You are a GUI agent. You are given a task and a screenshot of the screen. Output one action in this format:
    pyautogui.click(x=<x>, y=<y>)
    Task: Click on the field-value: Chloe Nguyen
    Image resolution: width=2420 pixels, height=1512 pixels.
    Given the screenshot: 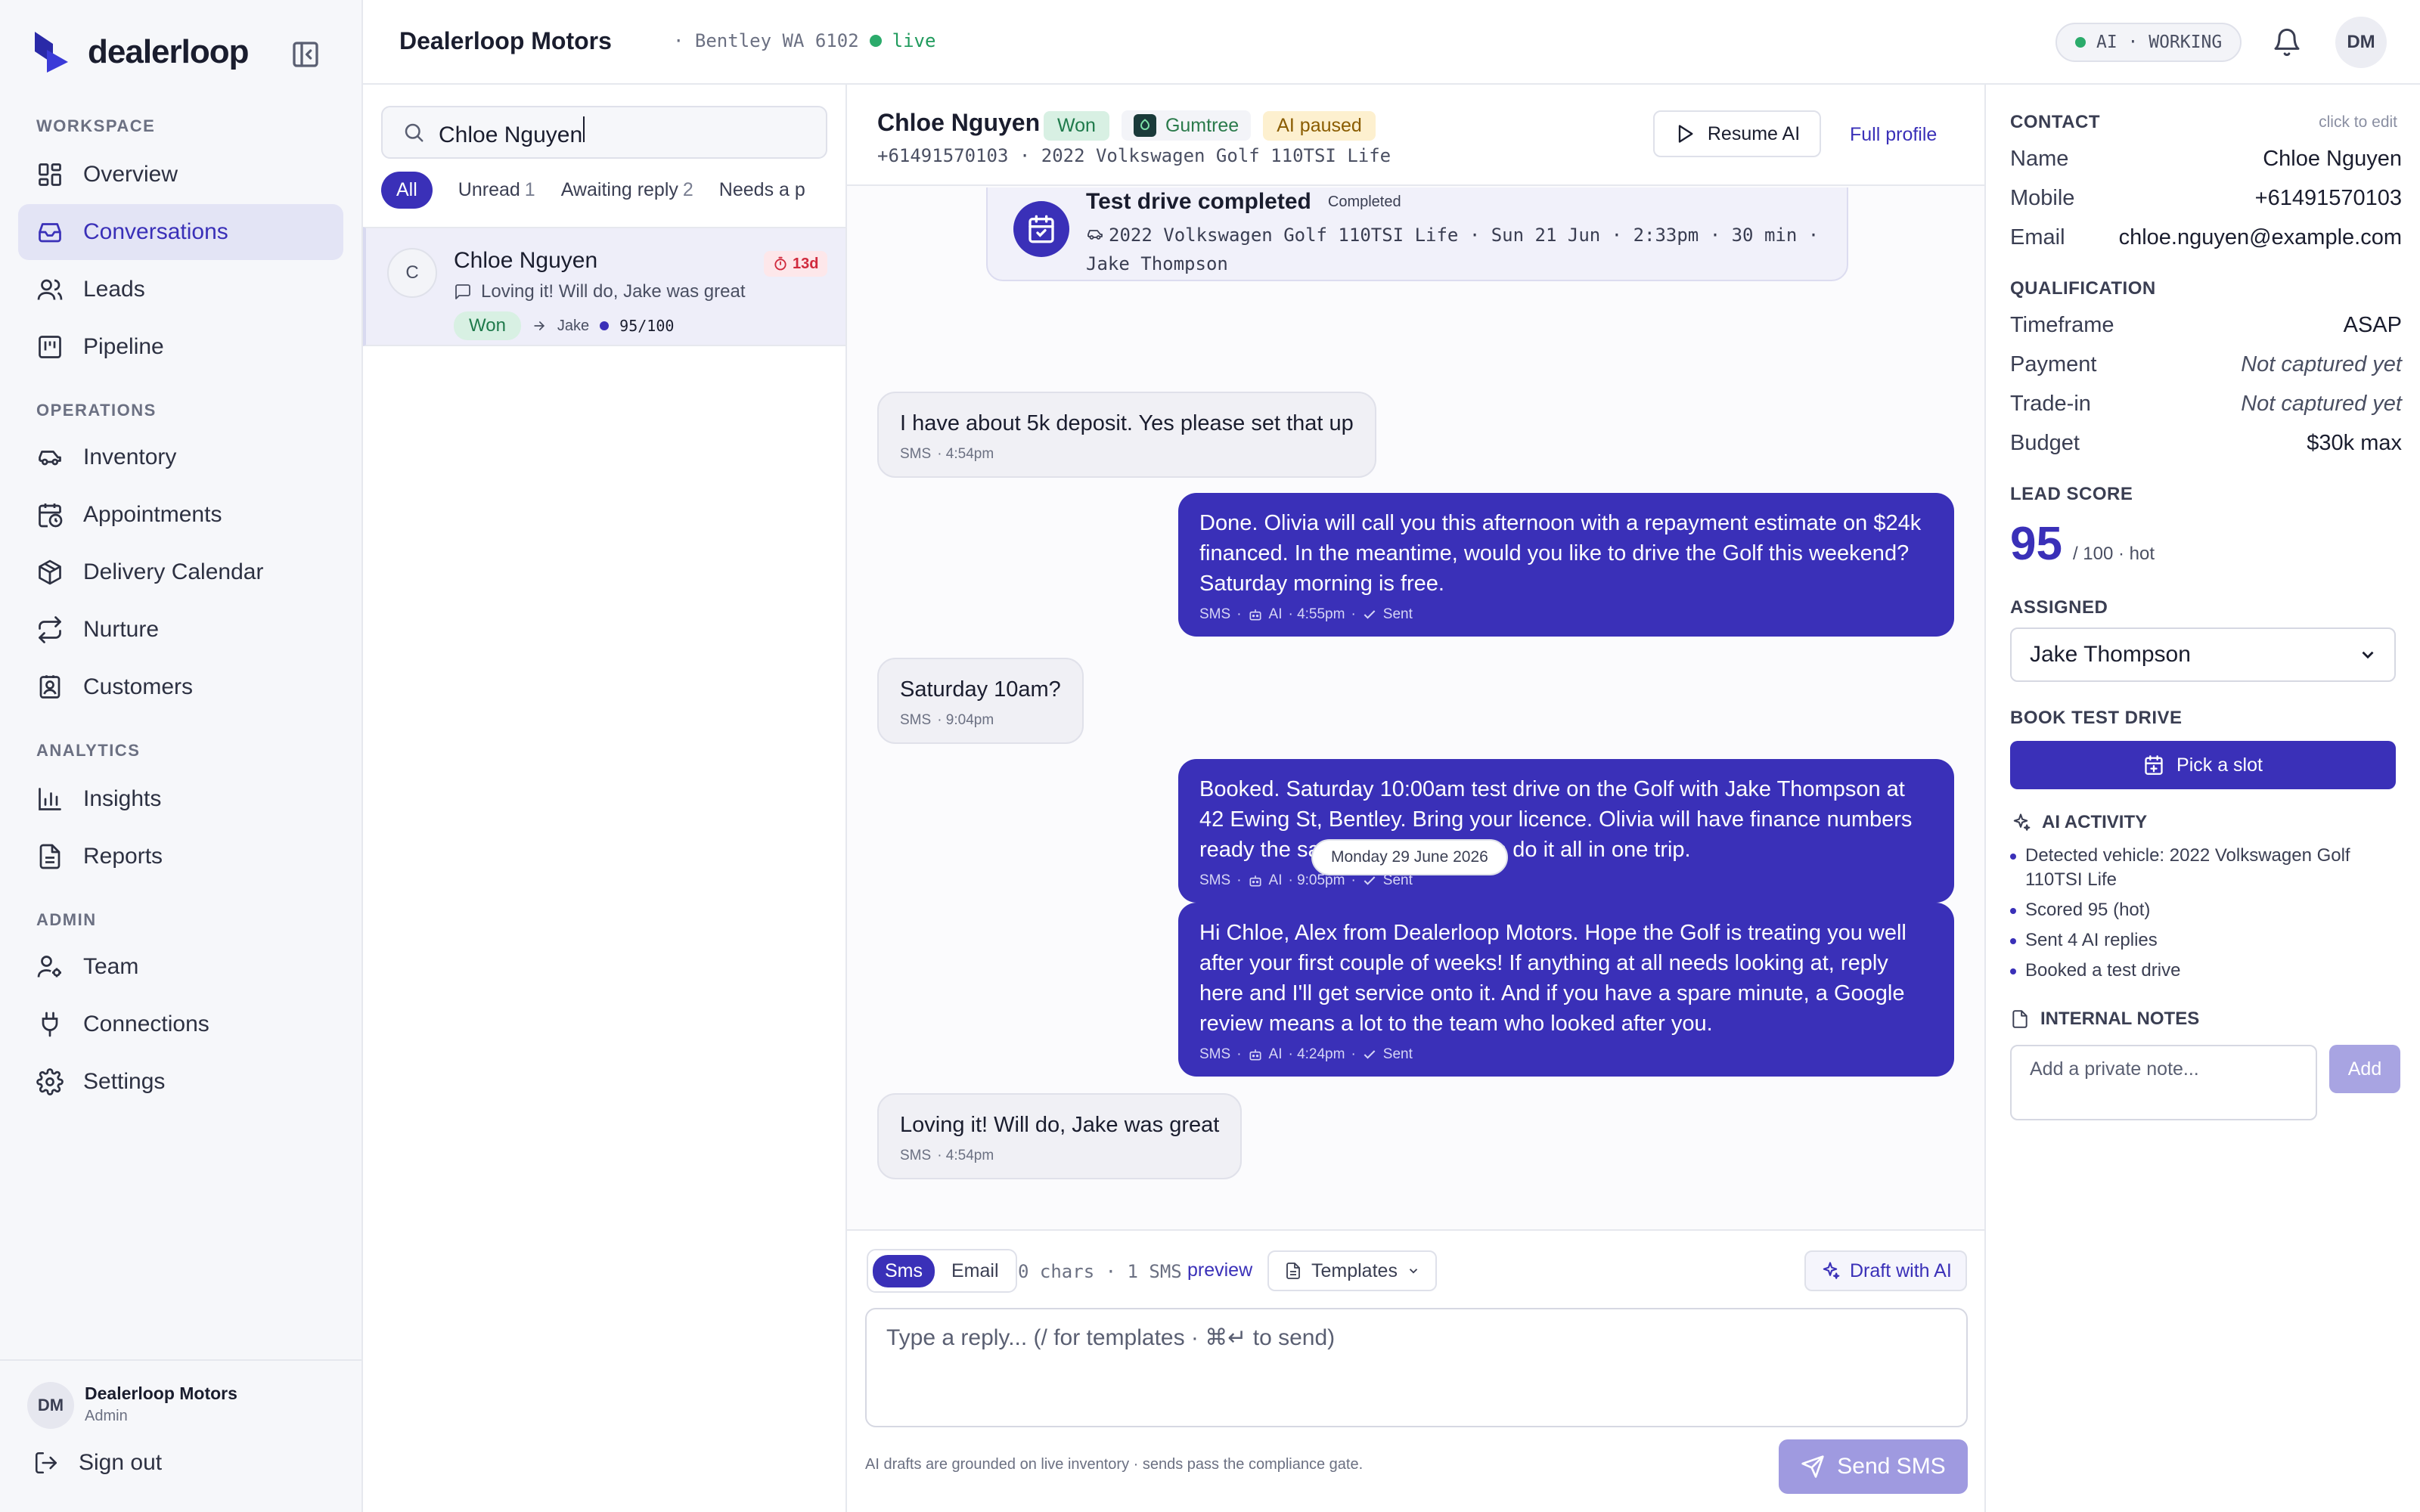 What is the action you would take?
    pyautogui.click(x=2332, y=159)
    